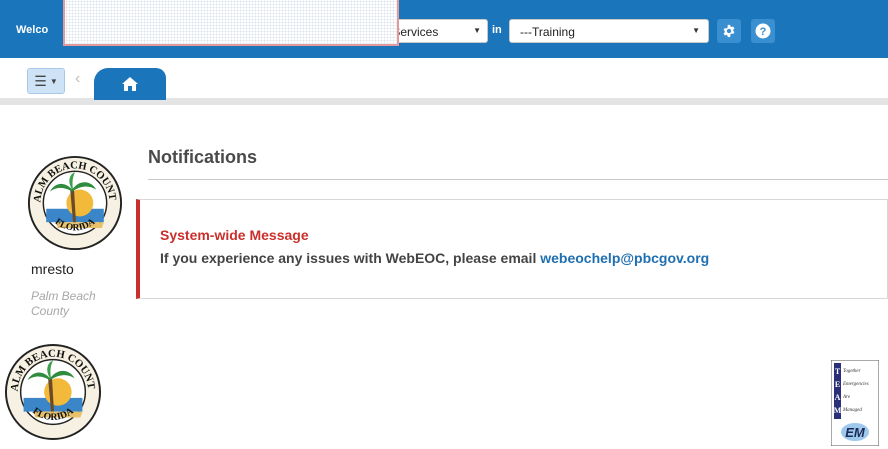 This screenshot has width=888, height=449. Describe the element at coordinates (855, 384) in the screenshot. I see `svg-text: Emergencies` at that location.